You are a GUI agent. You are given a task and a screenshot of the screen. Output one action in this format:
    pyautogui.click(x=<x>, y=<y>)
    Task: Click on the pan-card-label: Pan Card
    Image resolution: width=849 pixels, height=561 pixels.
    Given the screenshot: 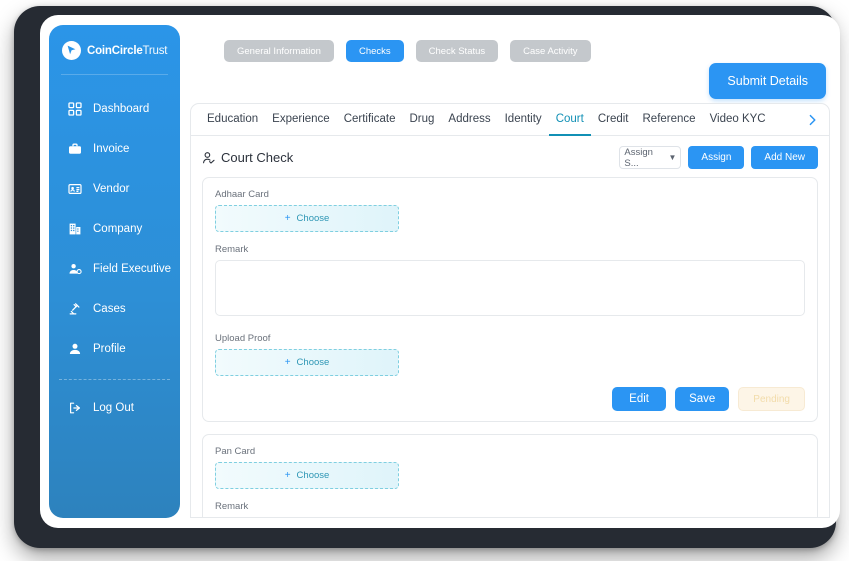 What is the action you would take?
    pyautogui.click(x=235, y=451)
    